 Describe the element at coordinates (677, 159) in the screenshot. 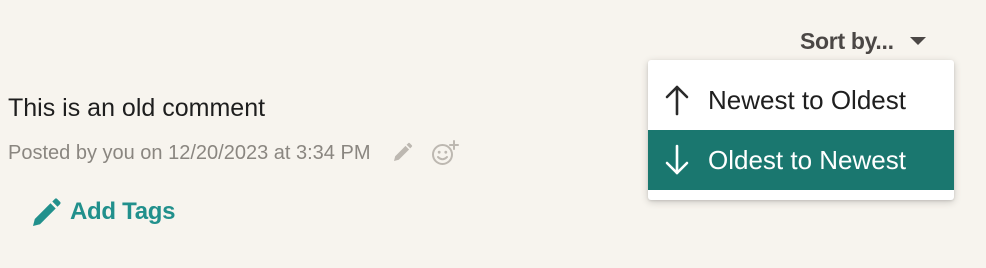

I see `arrow-down-icon` at that location.